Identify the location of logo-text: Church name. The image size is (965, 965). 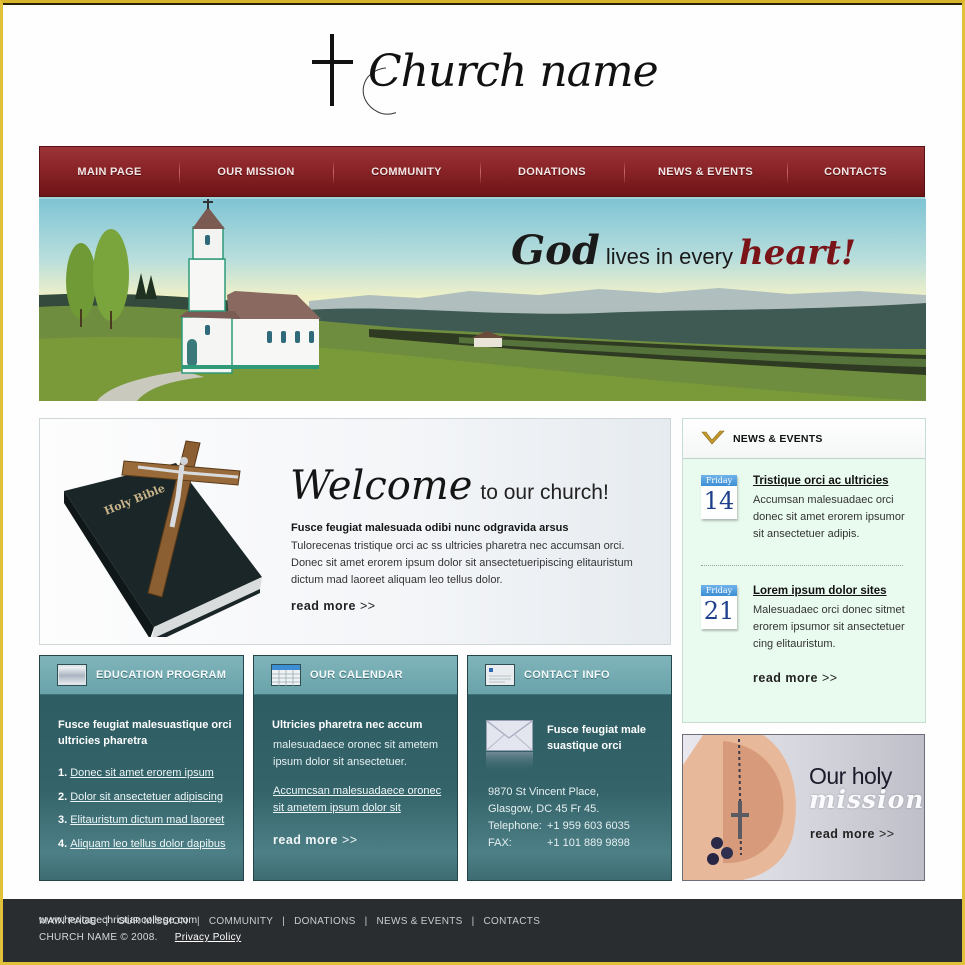
(513, 71).